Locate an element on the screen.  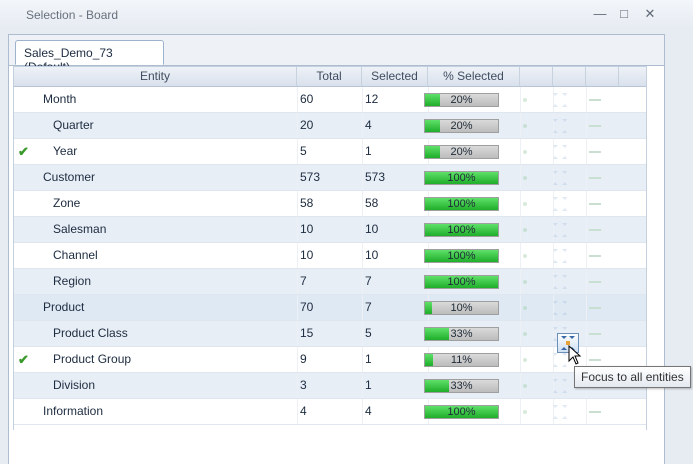
pct-selected-label: 20% is located at coordinates (461, 126).